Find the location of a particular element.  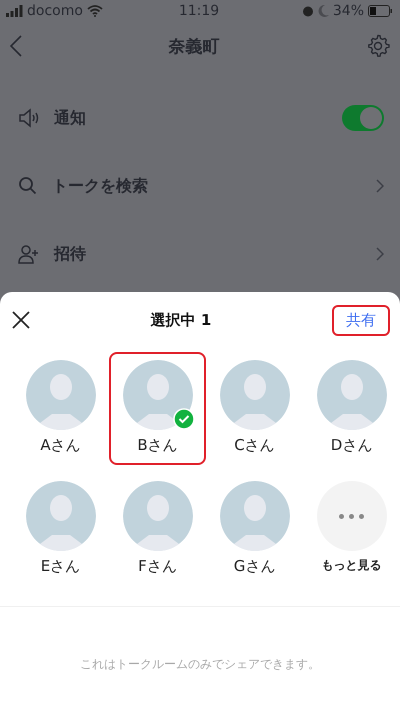

setting-label: トークを検索 is located at coordinates (100, 186).